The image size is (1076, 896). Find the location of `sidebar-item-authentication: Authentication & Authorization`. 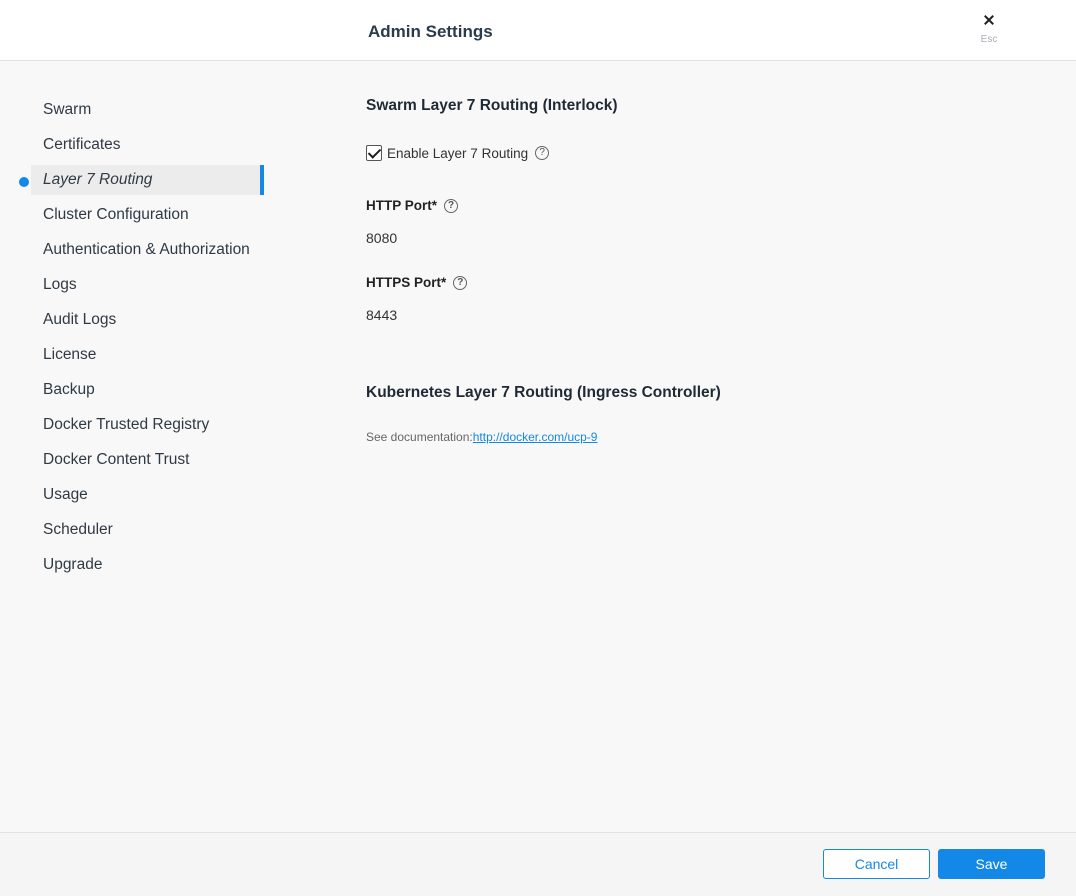

sidebar-item-authentication: Authentication & Authorization is located at coordinates (147, 250).